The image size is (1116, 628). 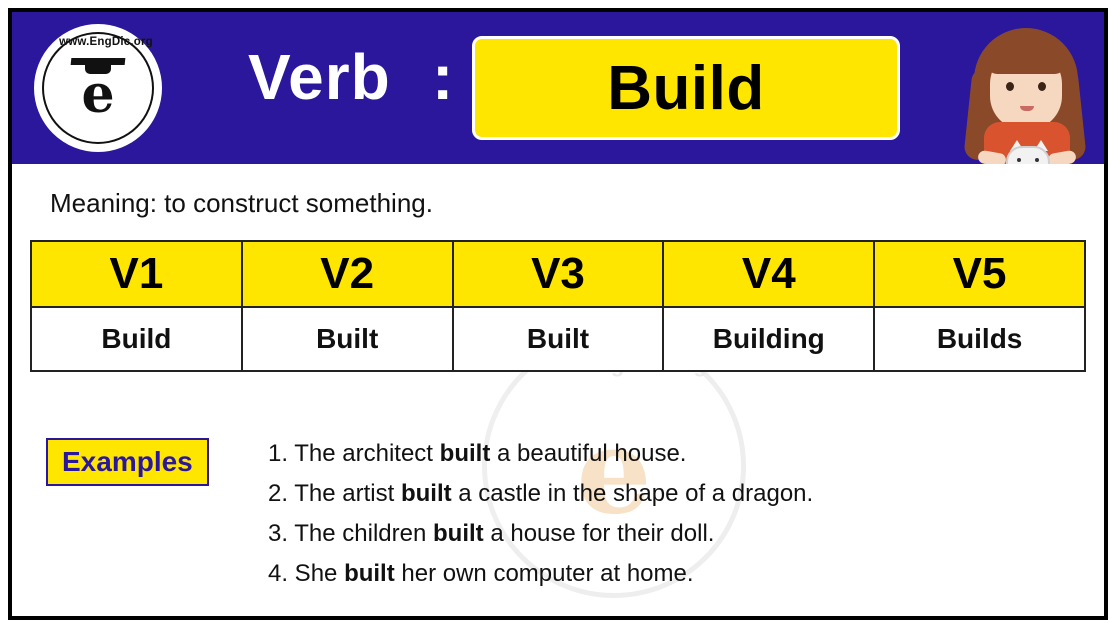 What do you see at coordinates (1024, 88) in the screenshot?
I see `girl-illustration` at bounding box center [1024, 88].